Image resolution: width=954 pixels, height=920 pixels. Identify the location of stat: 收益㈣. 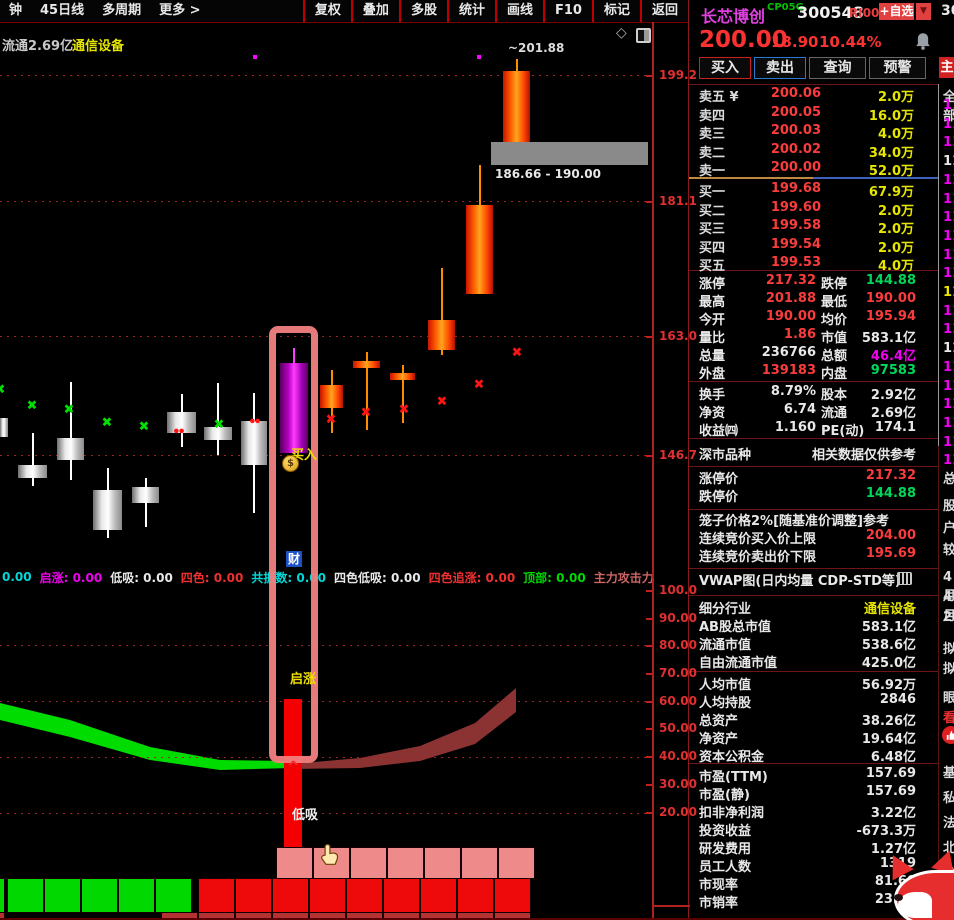
(719, 431).